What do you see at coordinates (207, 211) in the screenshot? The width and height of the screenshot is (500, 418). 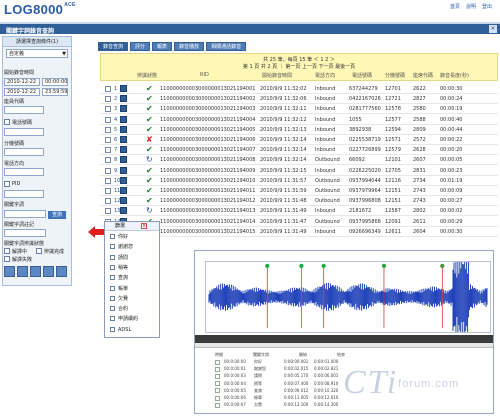 I see `rid-cell: 110000000003000000013021194013` at bounding box center [207, 211].